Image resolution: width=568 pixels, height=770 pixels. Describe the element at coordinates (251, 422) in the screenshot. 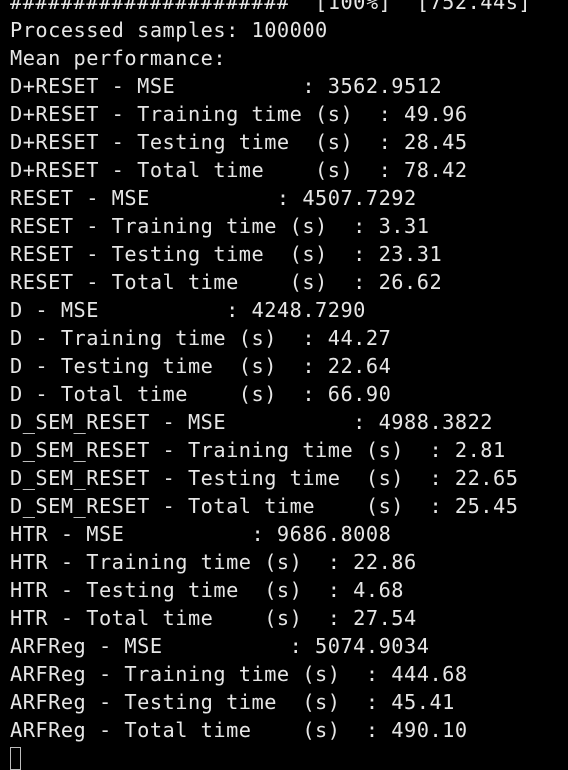

I see `output-line: D_SEM_RESET - MSE : 4988.3822` at that location.